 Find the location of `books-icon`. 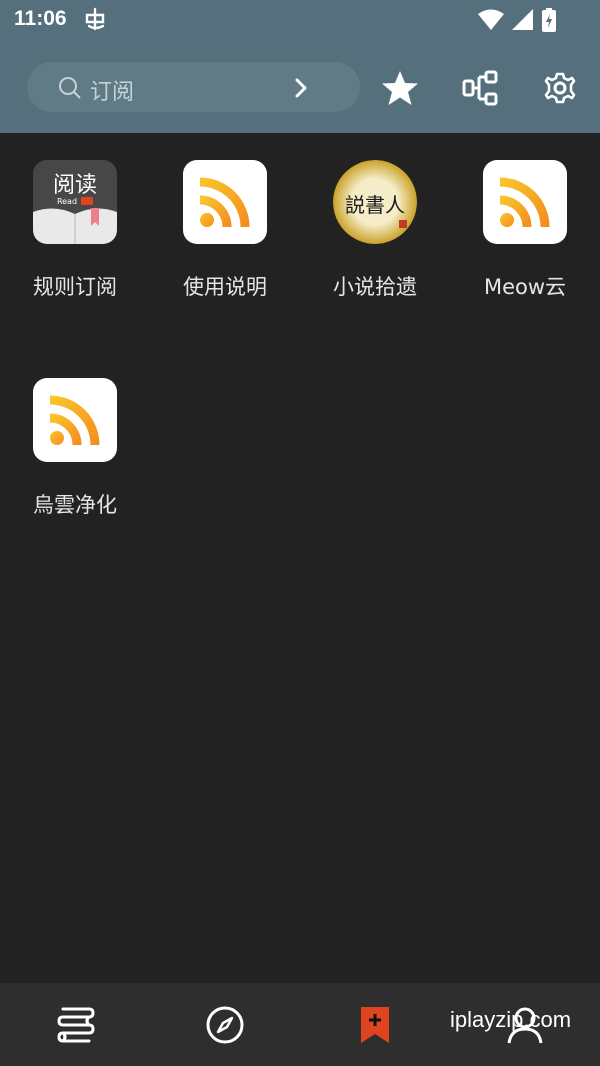

books-icon is located at coordinates (75, 1025).